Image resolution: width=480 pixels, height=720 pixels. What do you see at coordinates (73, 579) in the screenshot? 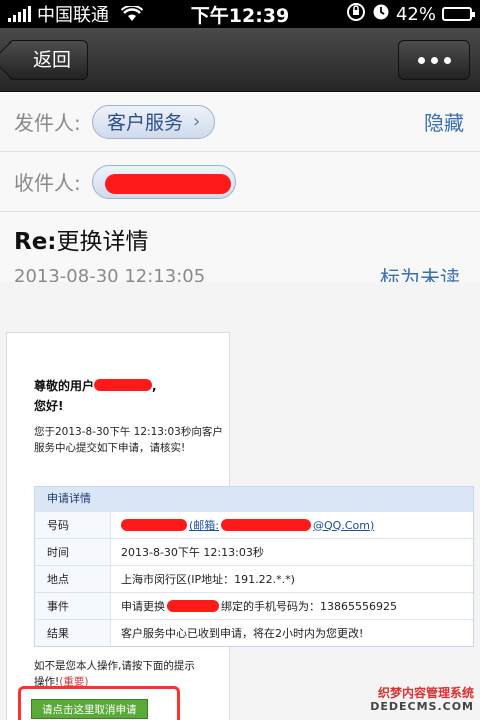
I see `row-key: 地点` at bounding box center [73, 579].